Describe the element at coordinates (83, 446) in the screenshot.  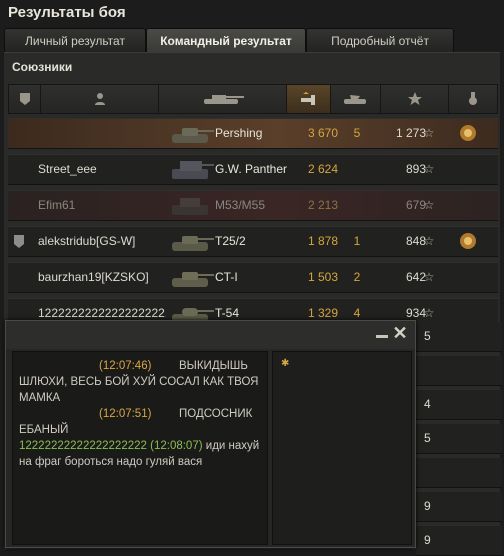
I see `message-nick: 12222222222222222222` at that location.